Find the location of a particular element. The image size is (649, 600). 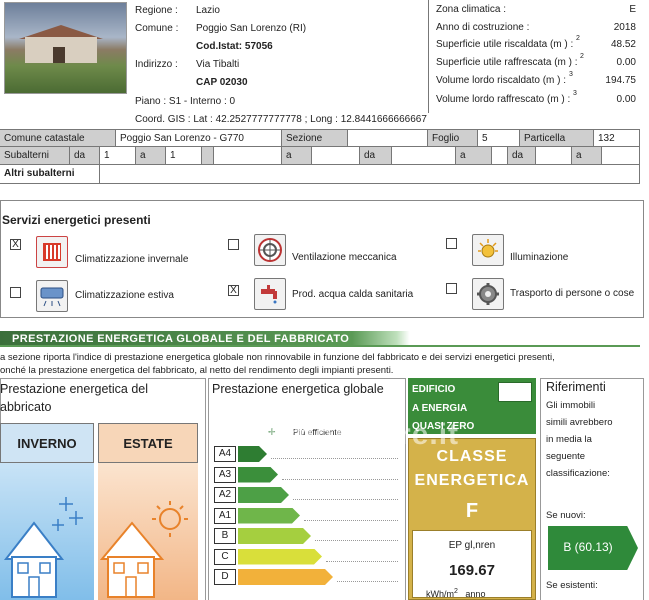

class-bar-a2 is located at coordinates (263, 495).